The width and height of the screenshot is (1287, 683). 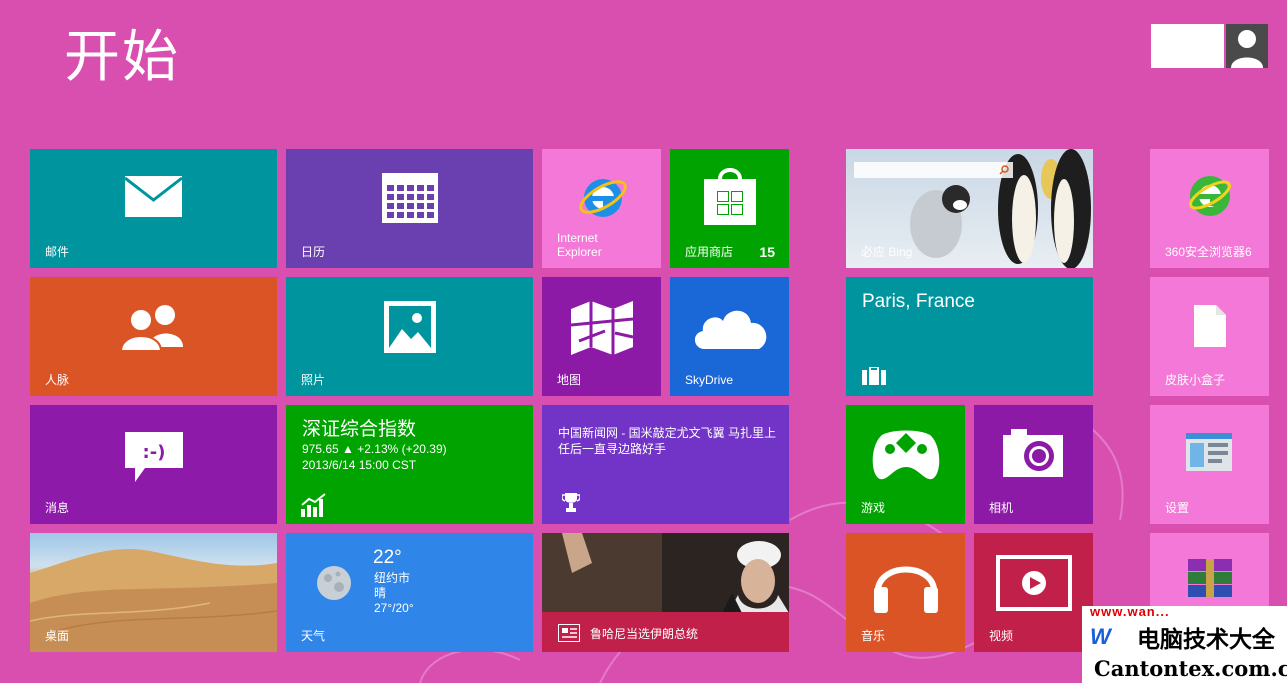 I want to click on winrar-books-icon, so click(x=1210, y=579).